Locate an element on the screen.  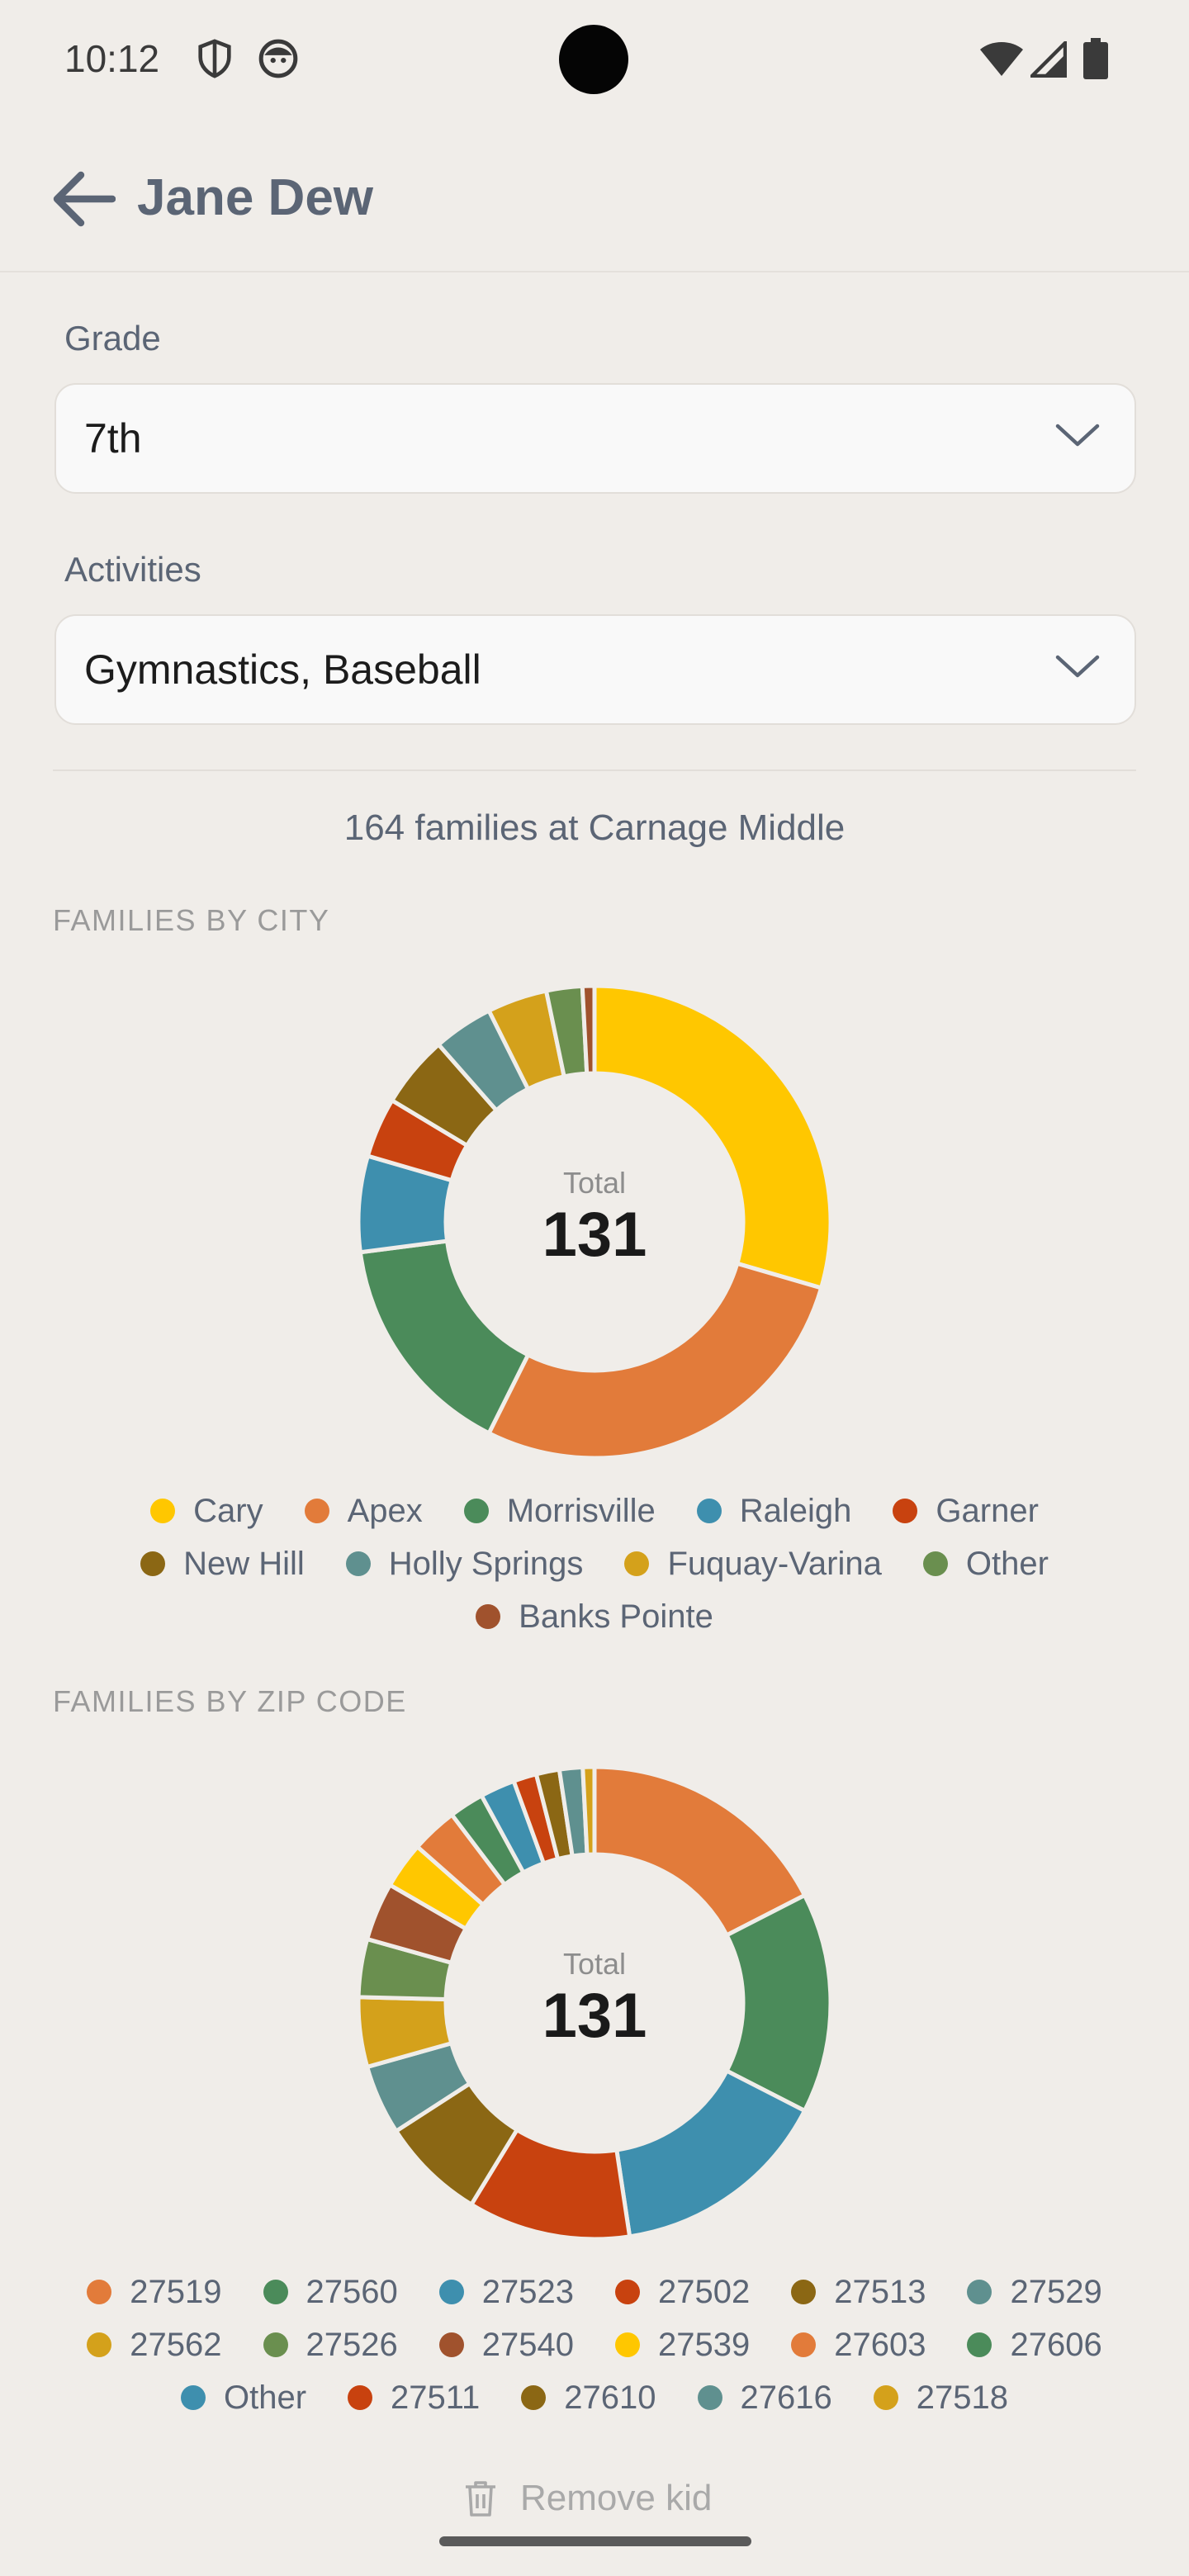
activities-select: Gymnastics, Baseball is located at coordinates (595, 669).